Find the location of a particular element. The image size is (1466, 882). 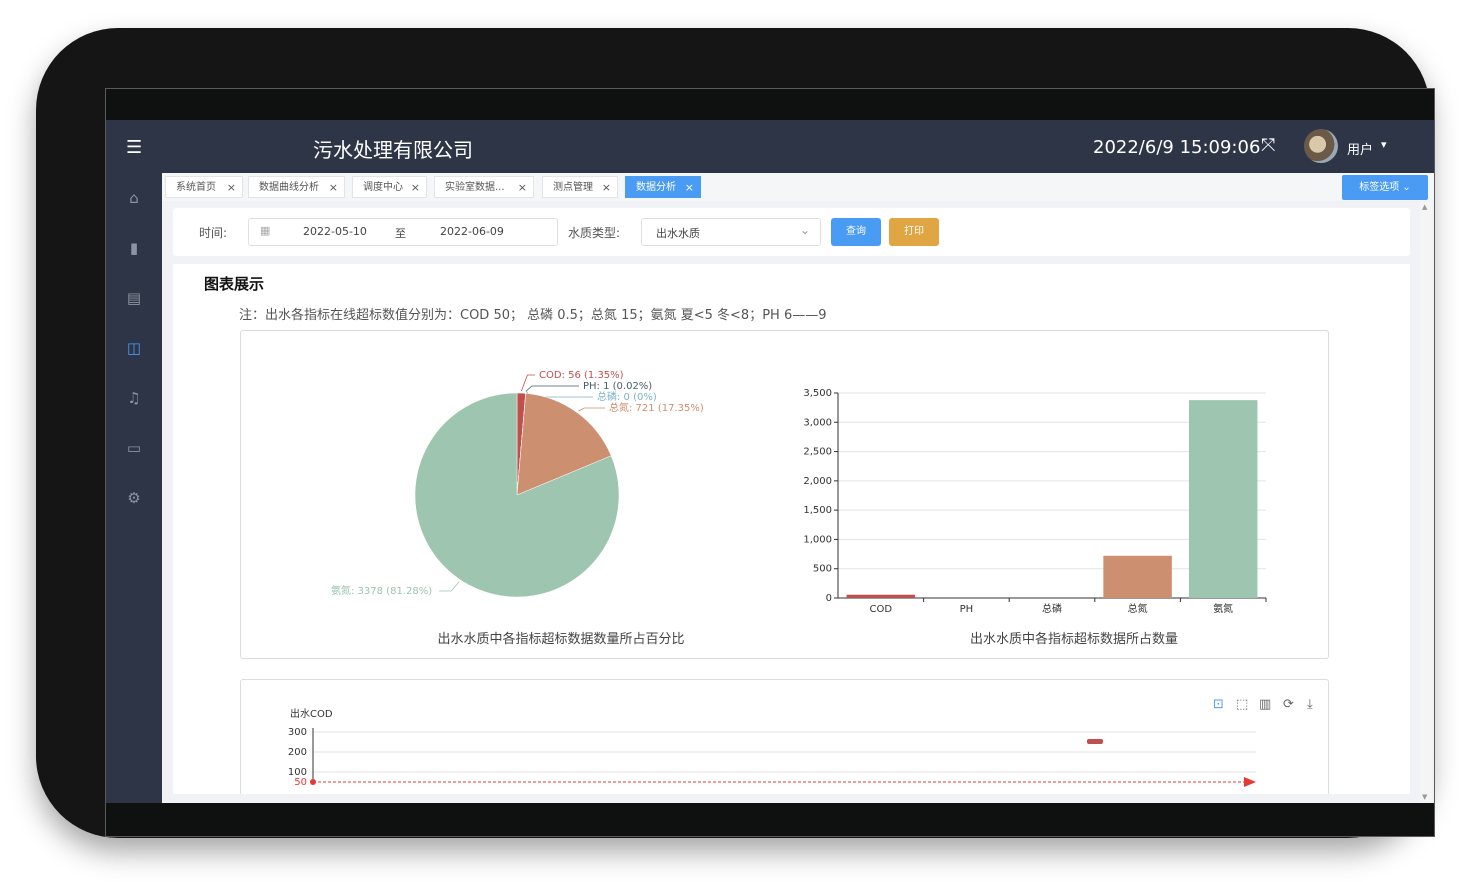

date-separator: 至 is located at coordinates (400, 233).